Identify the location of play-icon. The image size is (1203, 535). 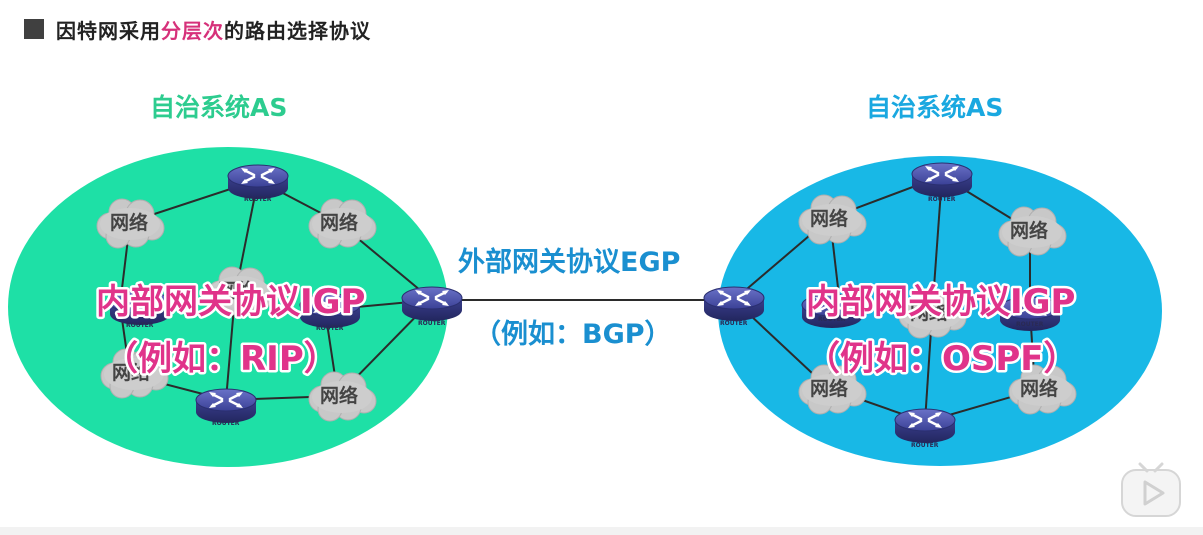
(1151, 489).